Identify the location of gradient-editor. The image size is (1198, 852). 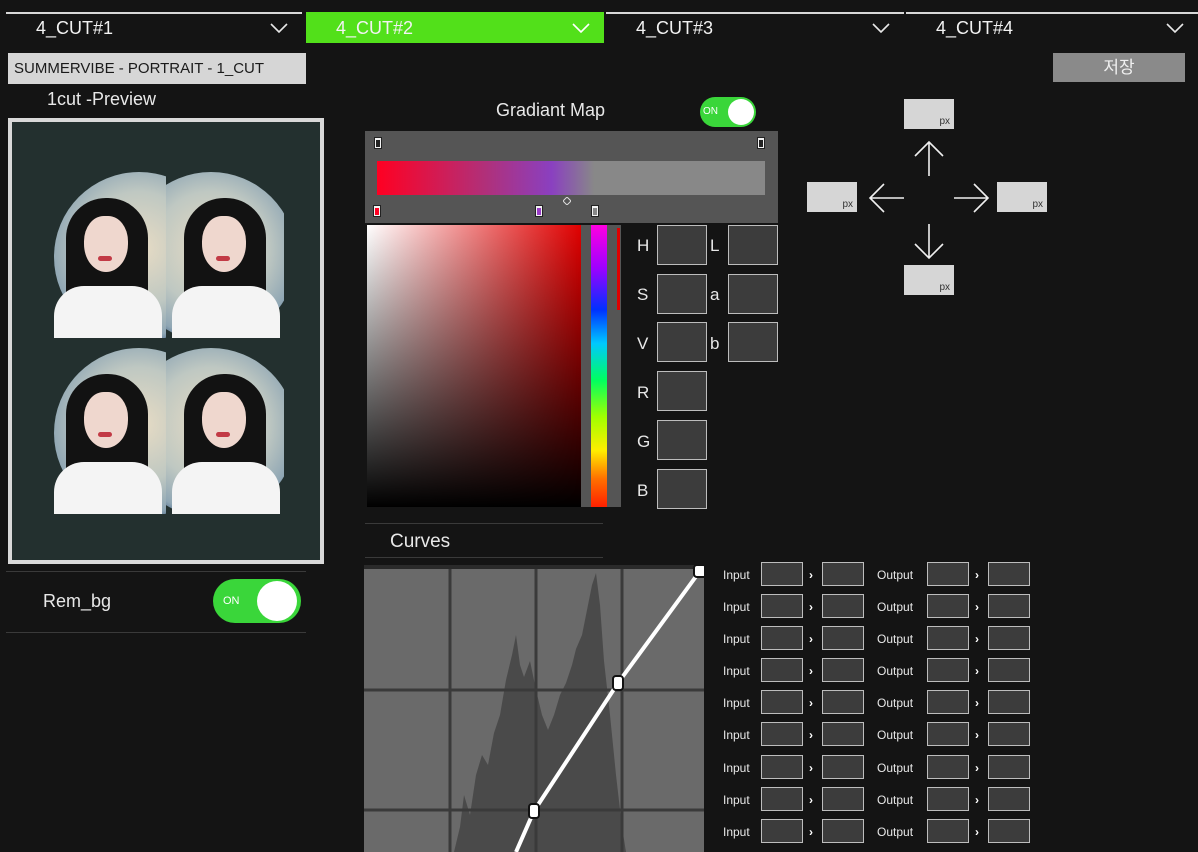
(571, 177).